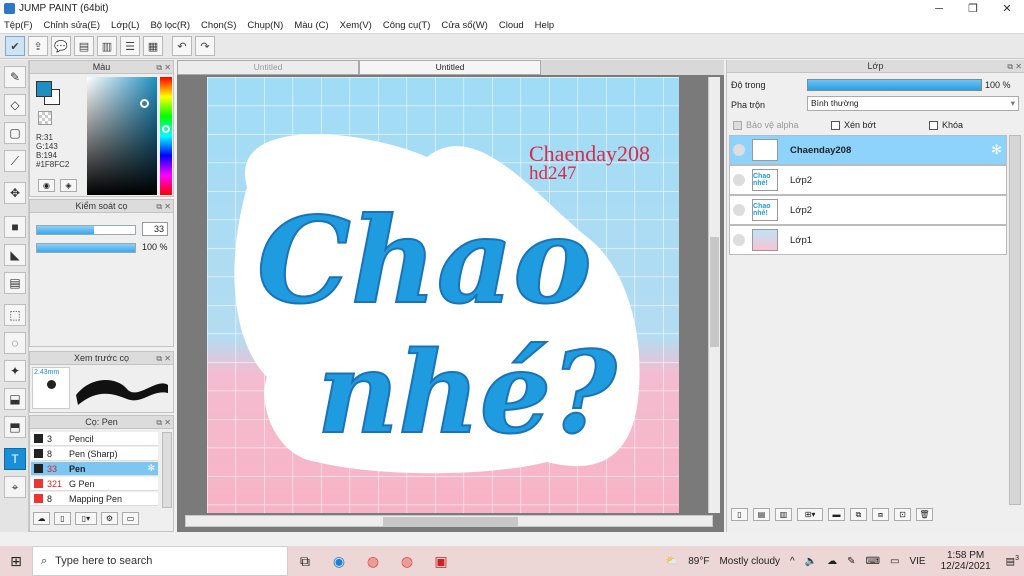 The width and height of the screenshot is (1024, 576). Describe the element at coordinates (373, 561) in the screenshot. I see `chrome-icon: ◍` at that location.